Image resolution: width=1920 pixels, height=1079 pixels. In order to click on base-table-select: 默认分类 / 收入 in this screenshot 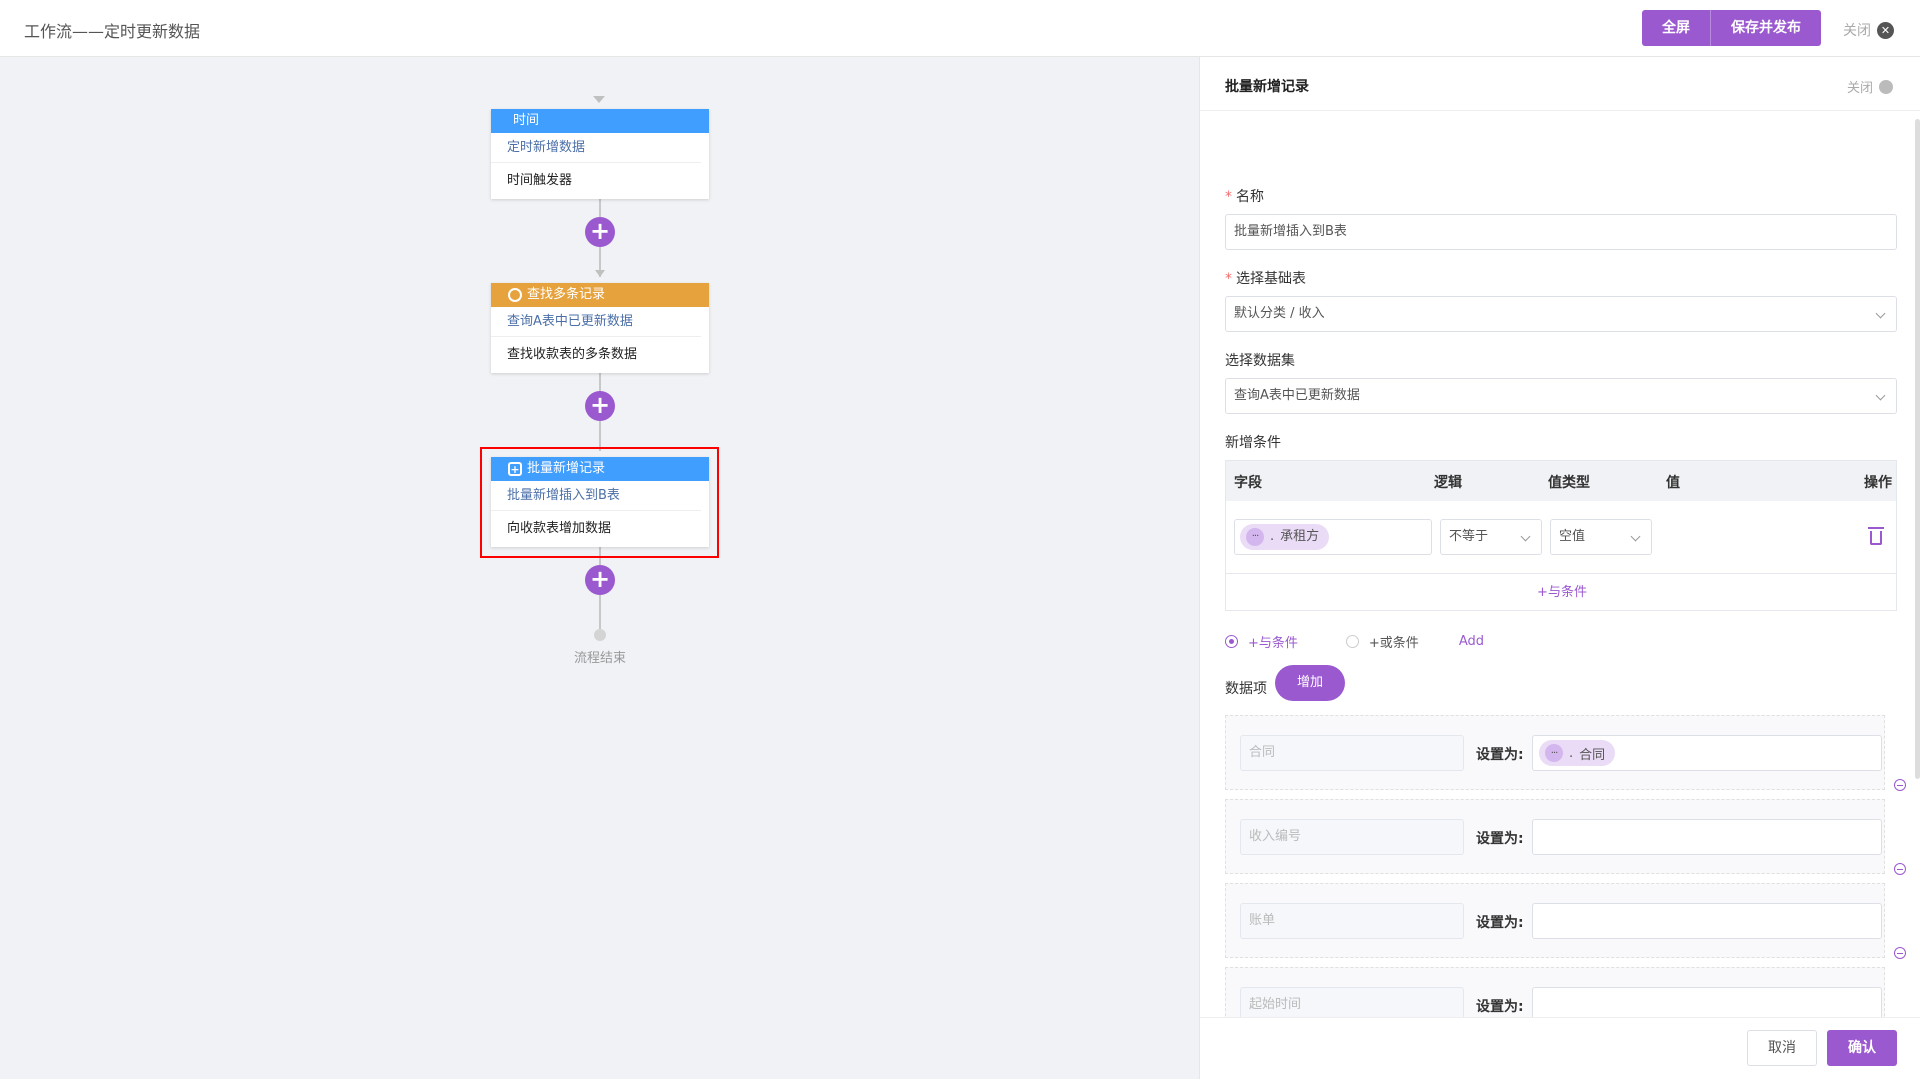, I will do `click(1561, 314)`.